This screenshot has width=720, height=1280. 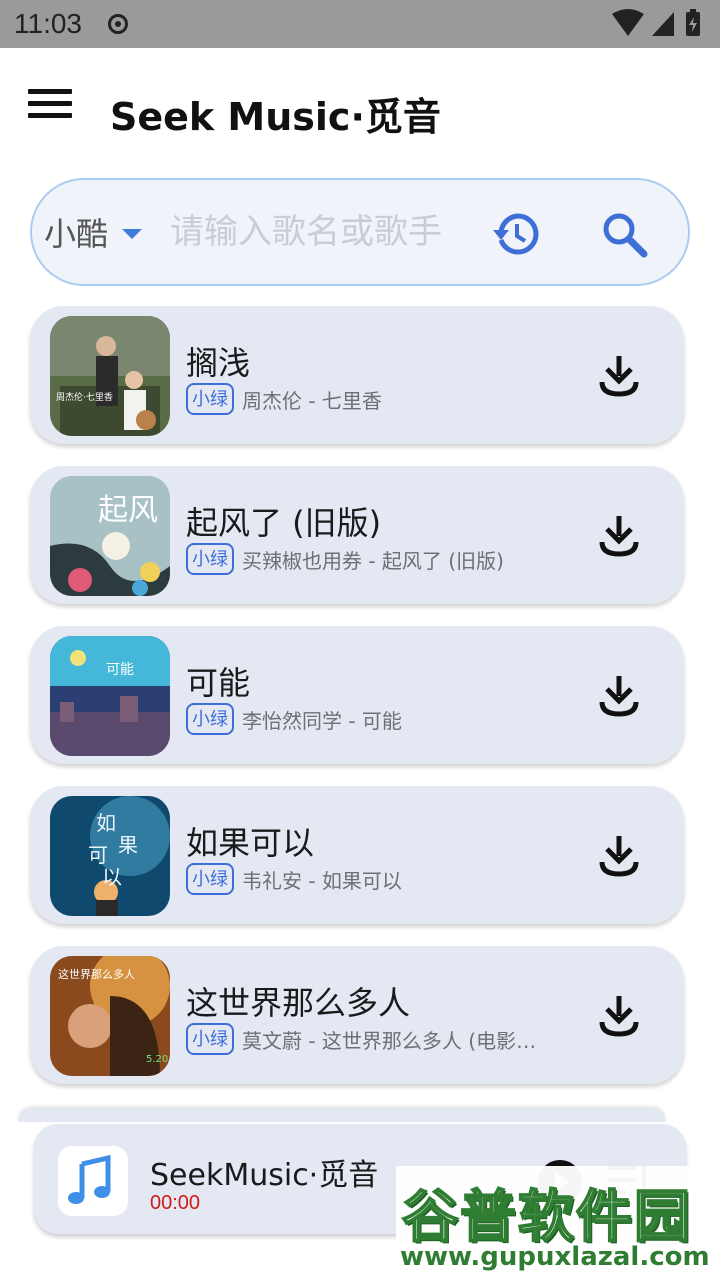 I want to click on song-meta: 小绿 买辣椒也用券 - 起风了 (旧版), so click(x=345, y=559).